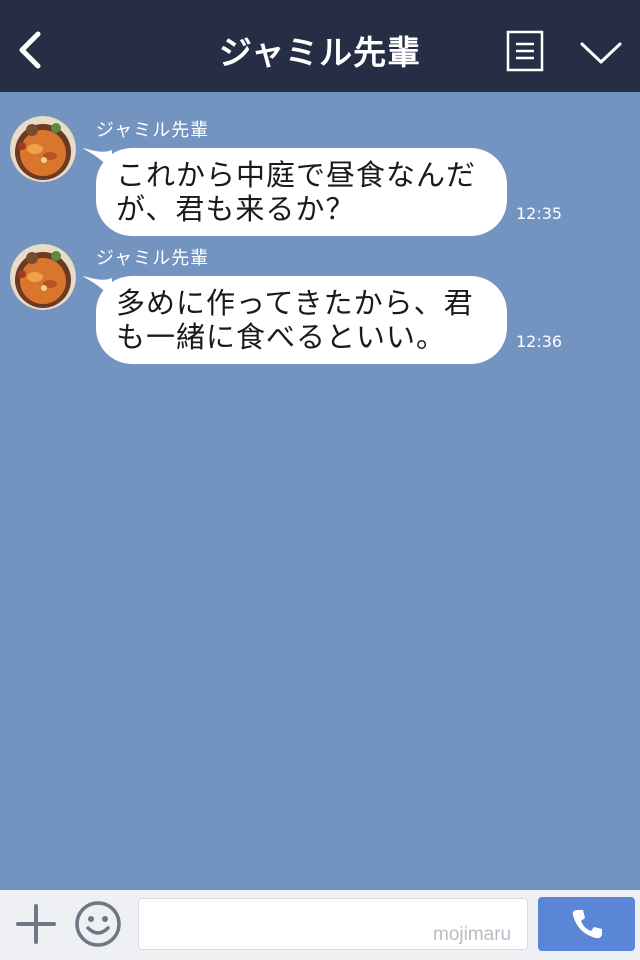 The height and width of the screenshot is (960, 640). I want to click on call-button, so click(586, 924).